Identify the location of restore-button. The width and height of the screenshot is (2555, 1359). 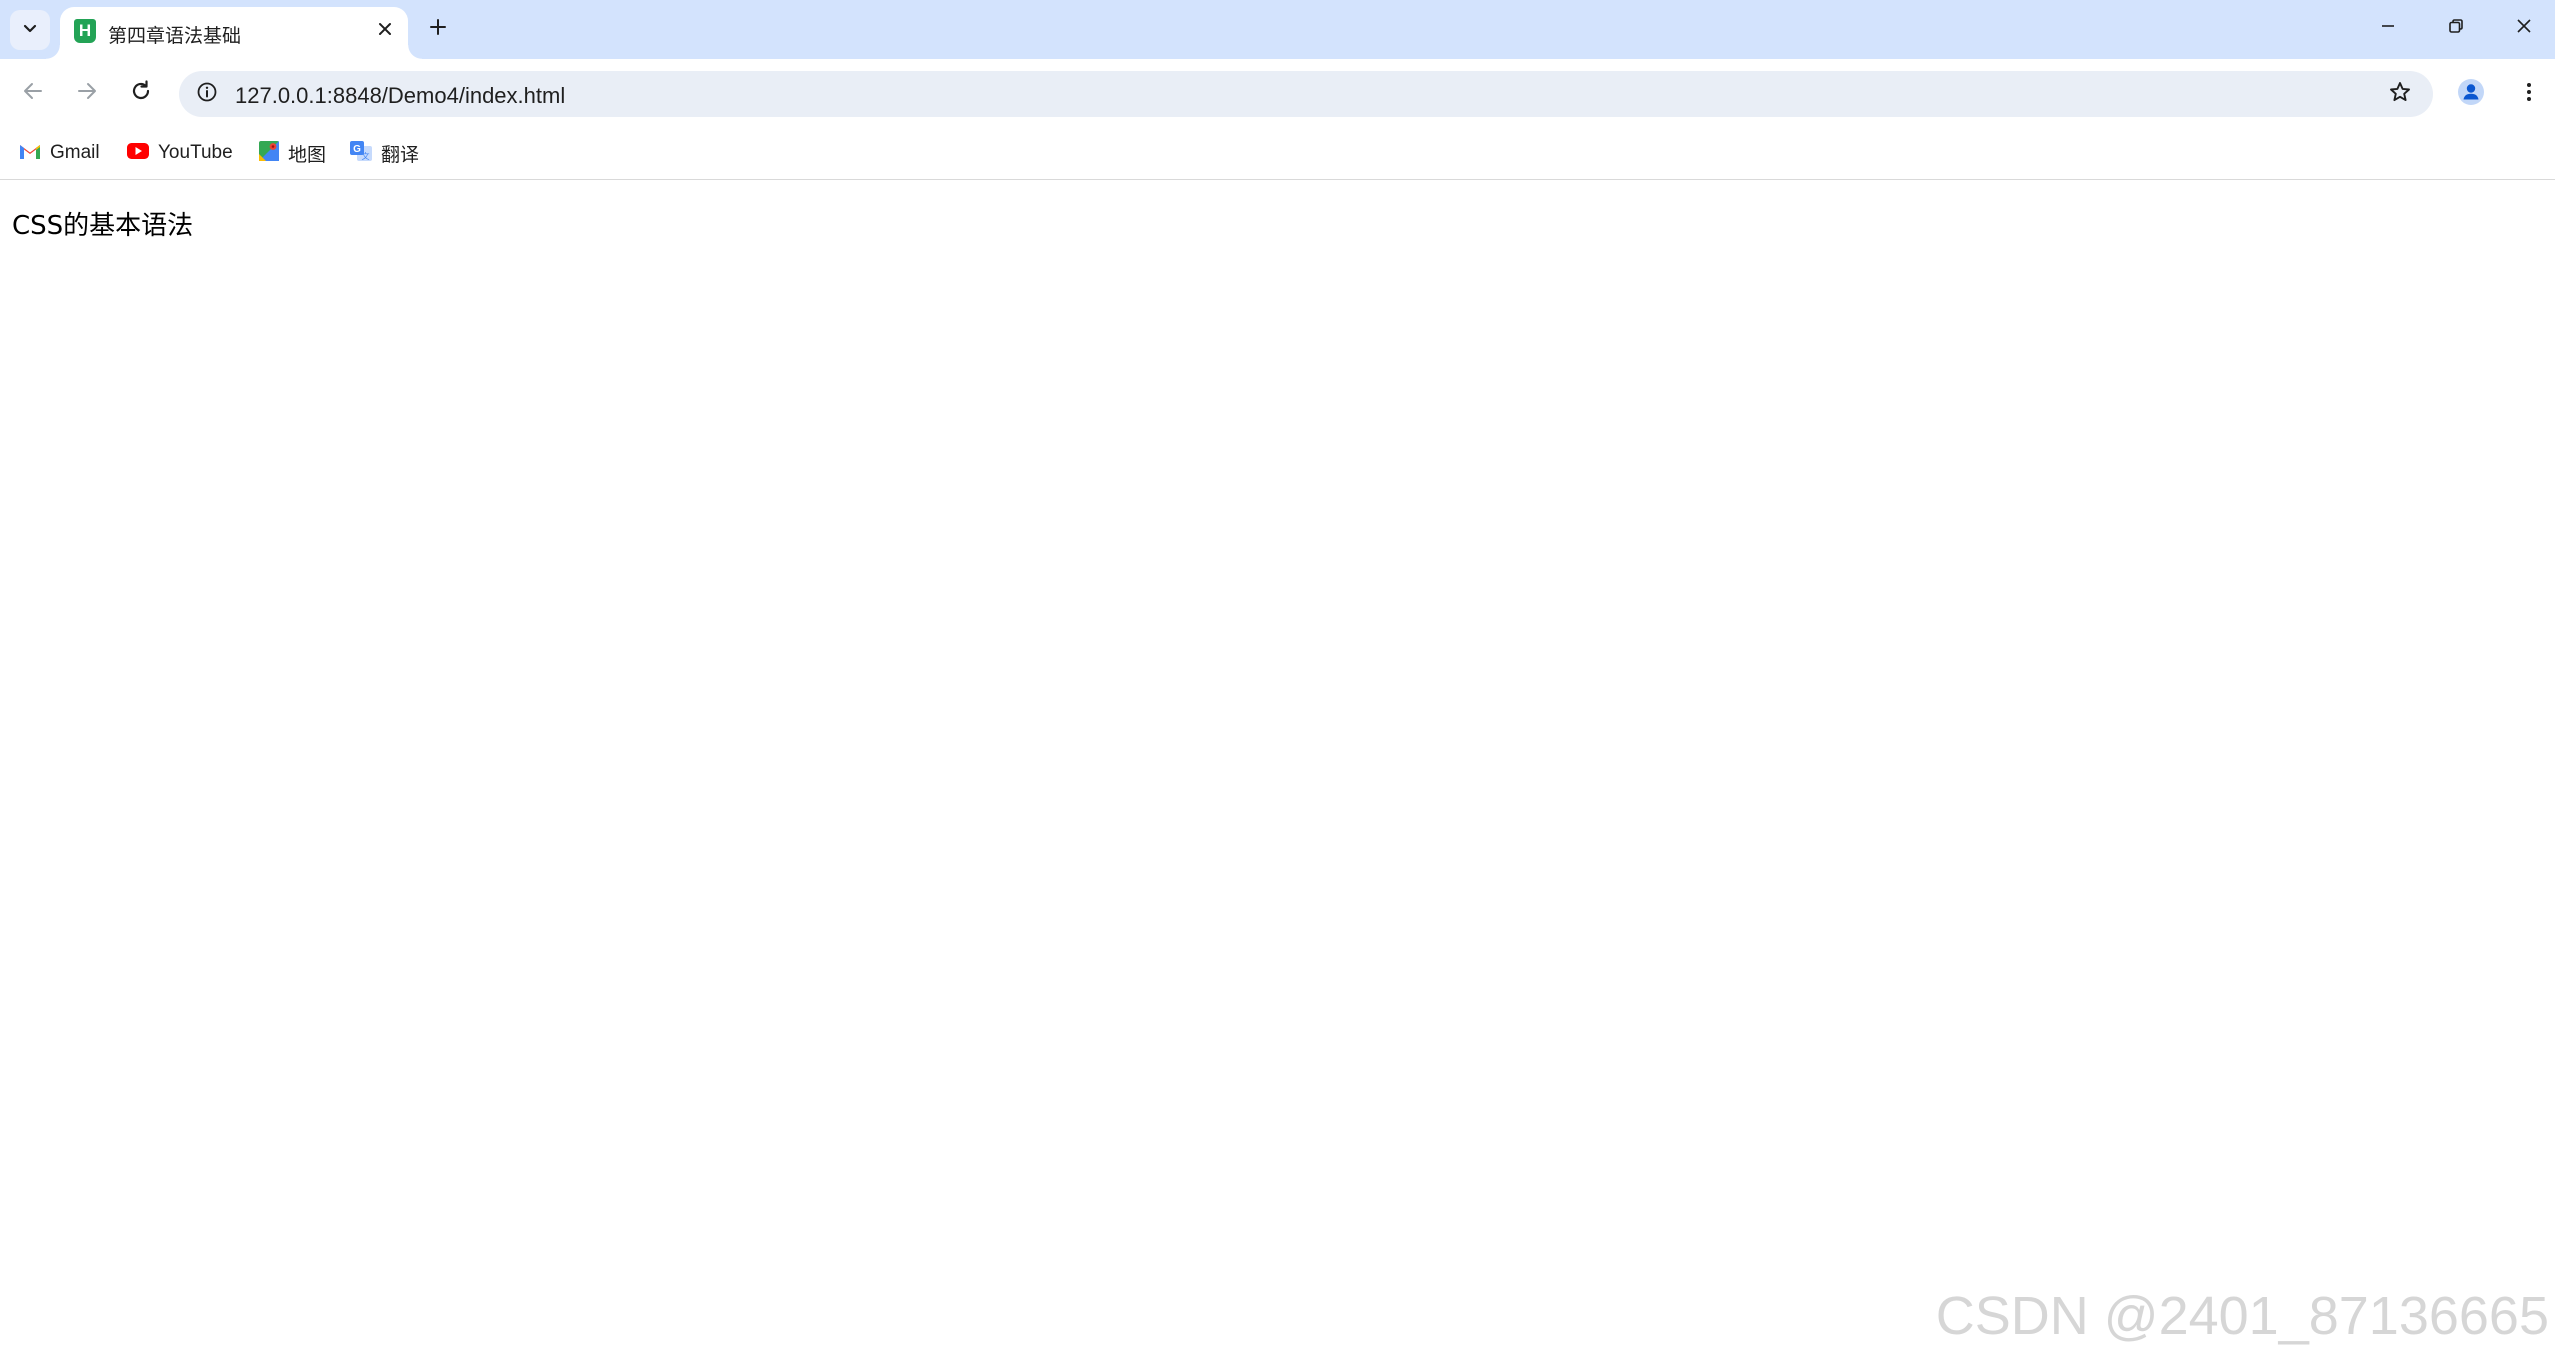
(2456, 28).